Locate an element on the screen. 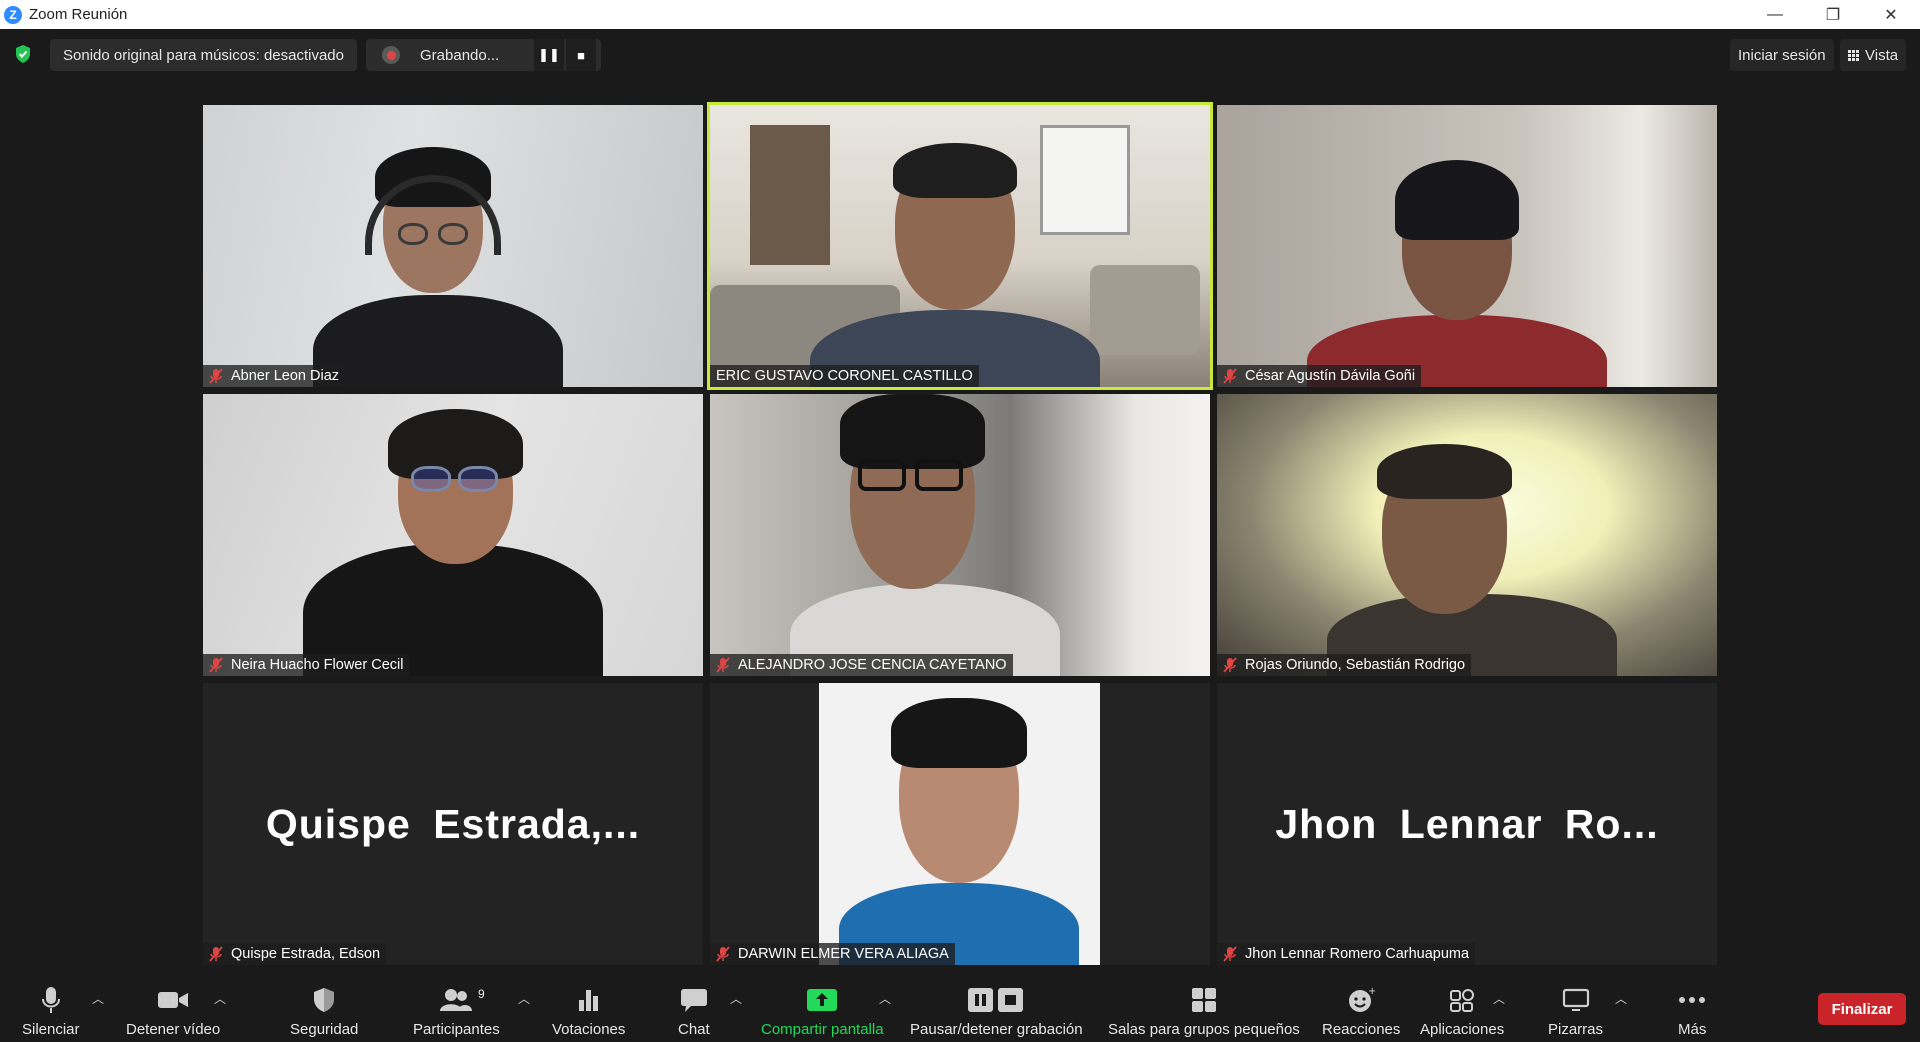  participant-name-tag: Neira Huacho Flower Cecil is located at coordinates (306, 665).